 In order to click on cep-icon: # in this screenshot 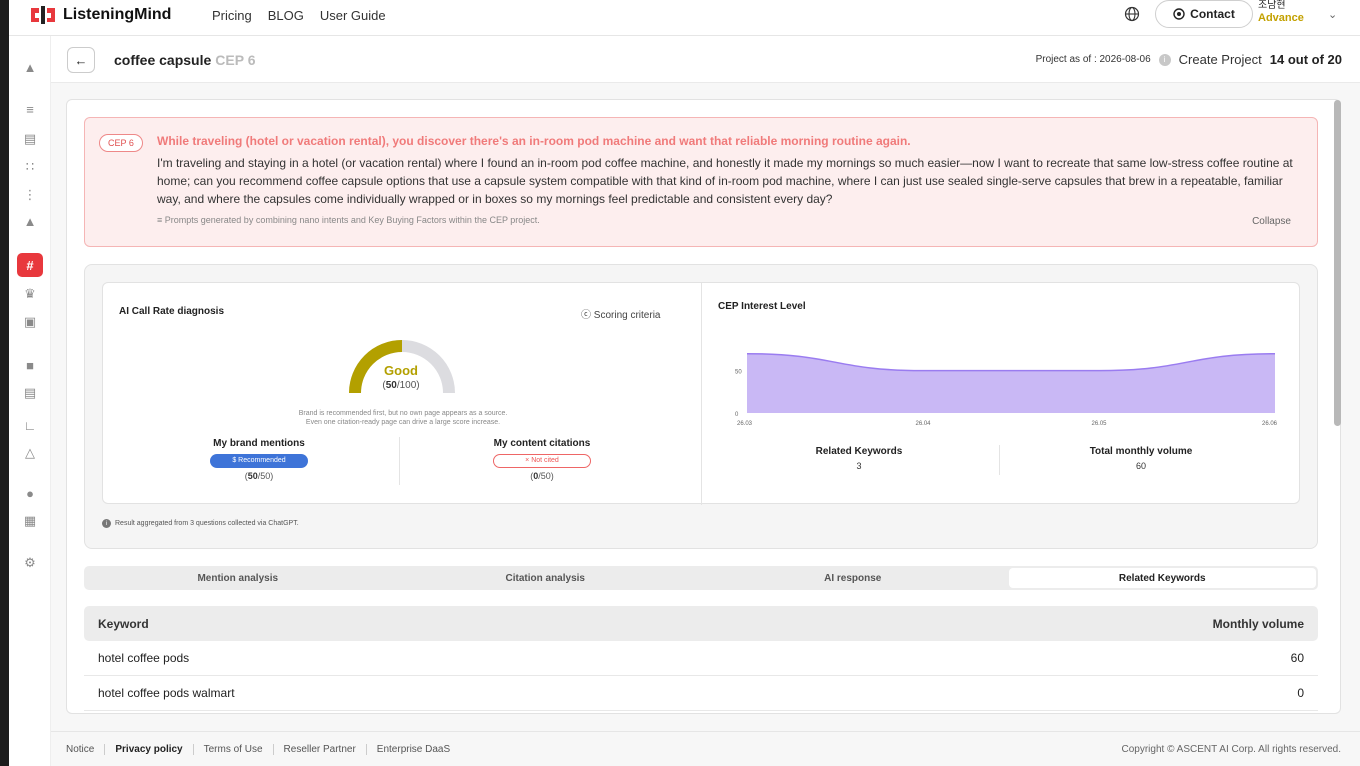, I will do `click(30, 265)`.